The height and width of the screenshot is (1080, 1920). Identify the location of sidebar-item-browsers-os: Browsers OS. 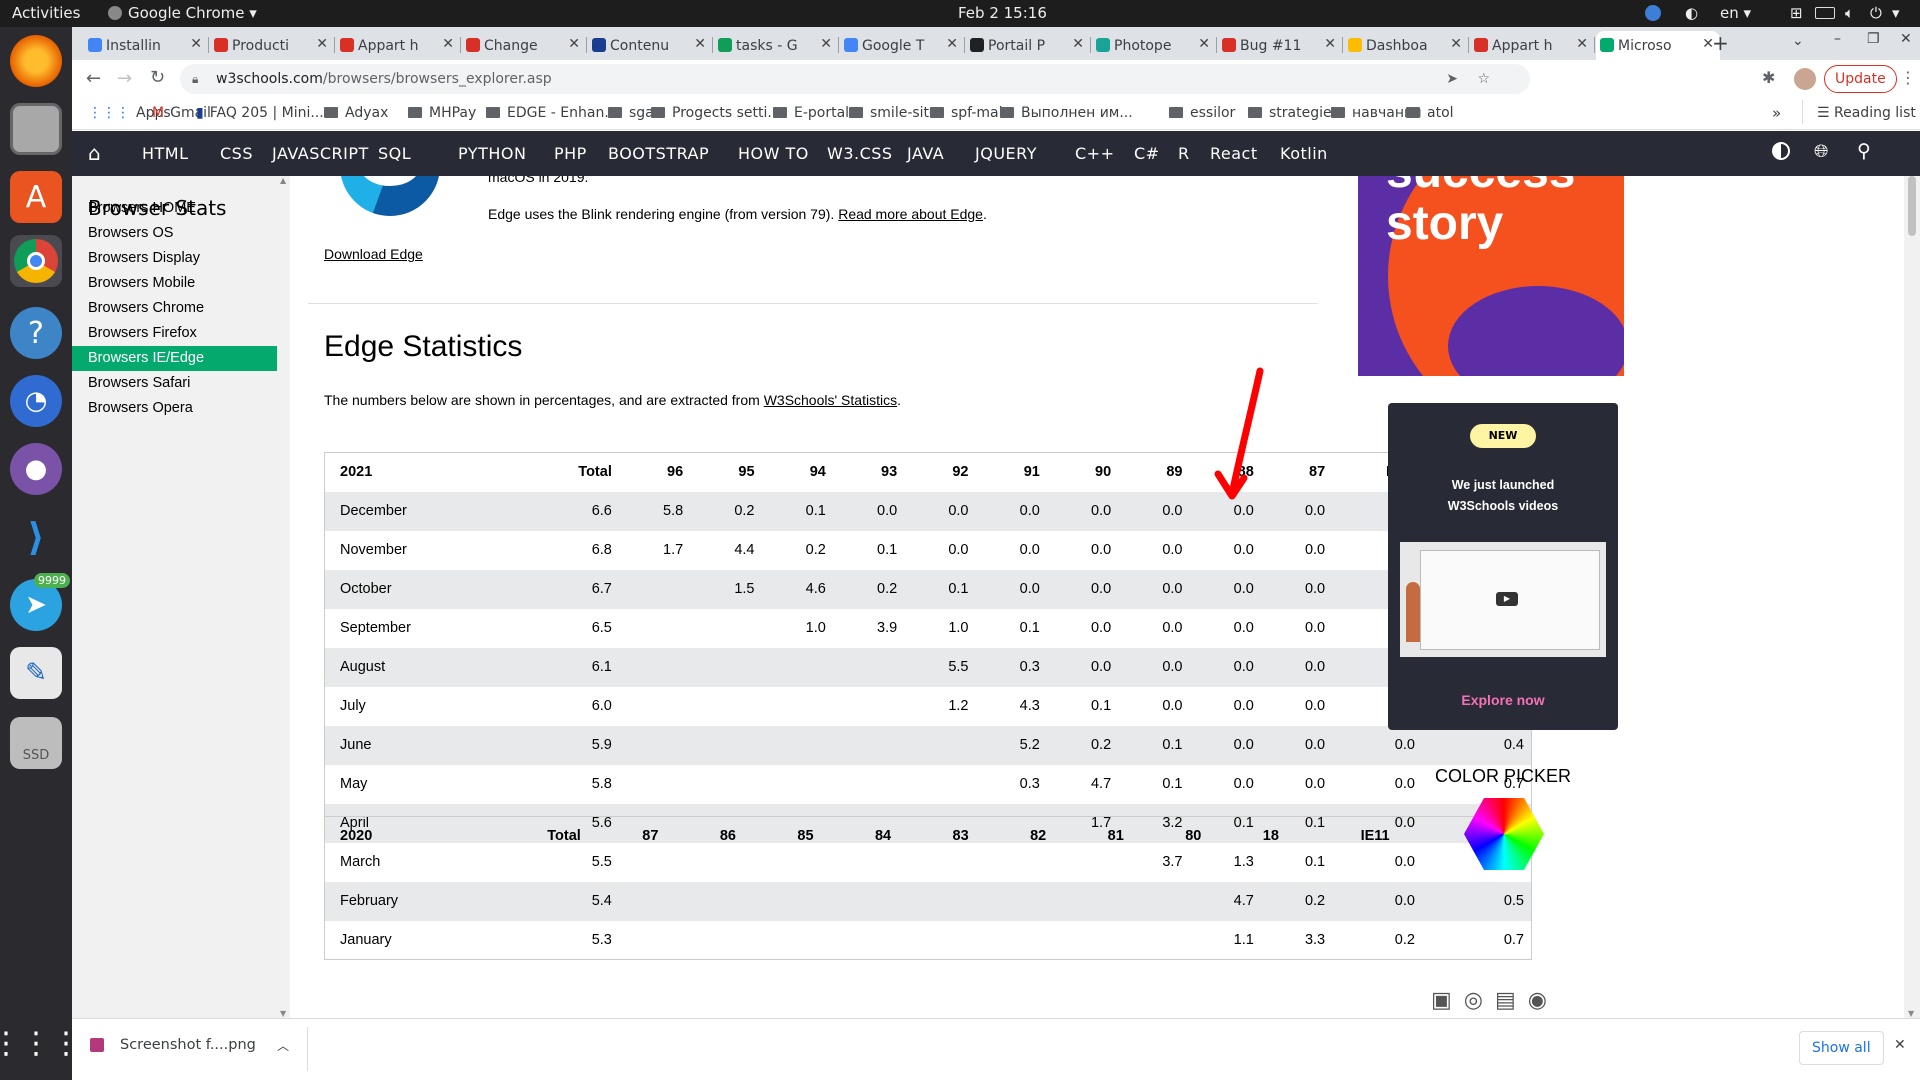
(174, 233).